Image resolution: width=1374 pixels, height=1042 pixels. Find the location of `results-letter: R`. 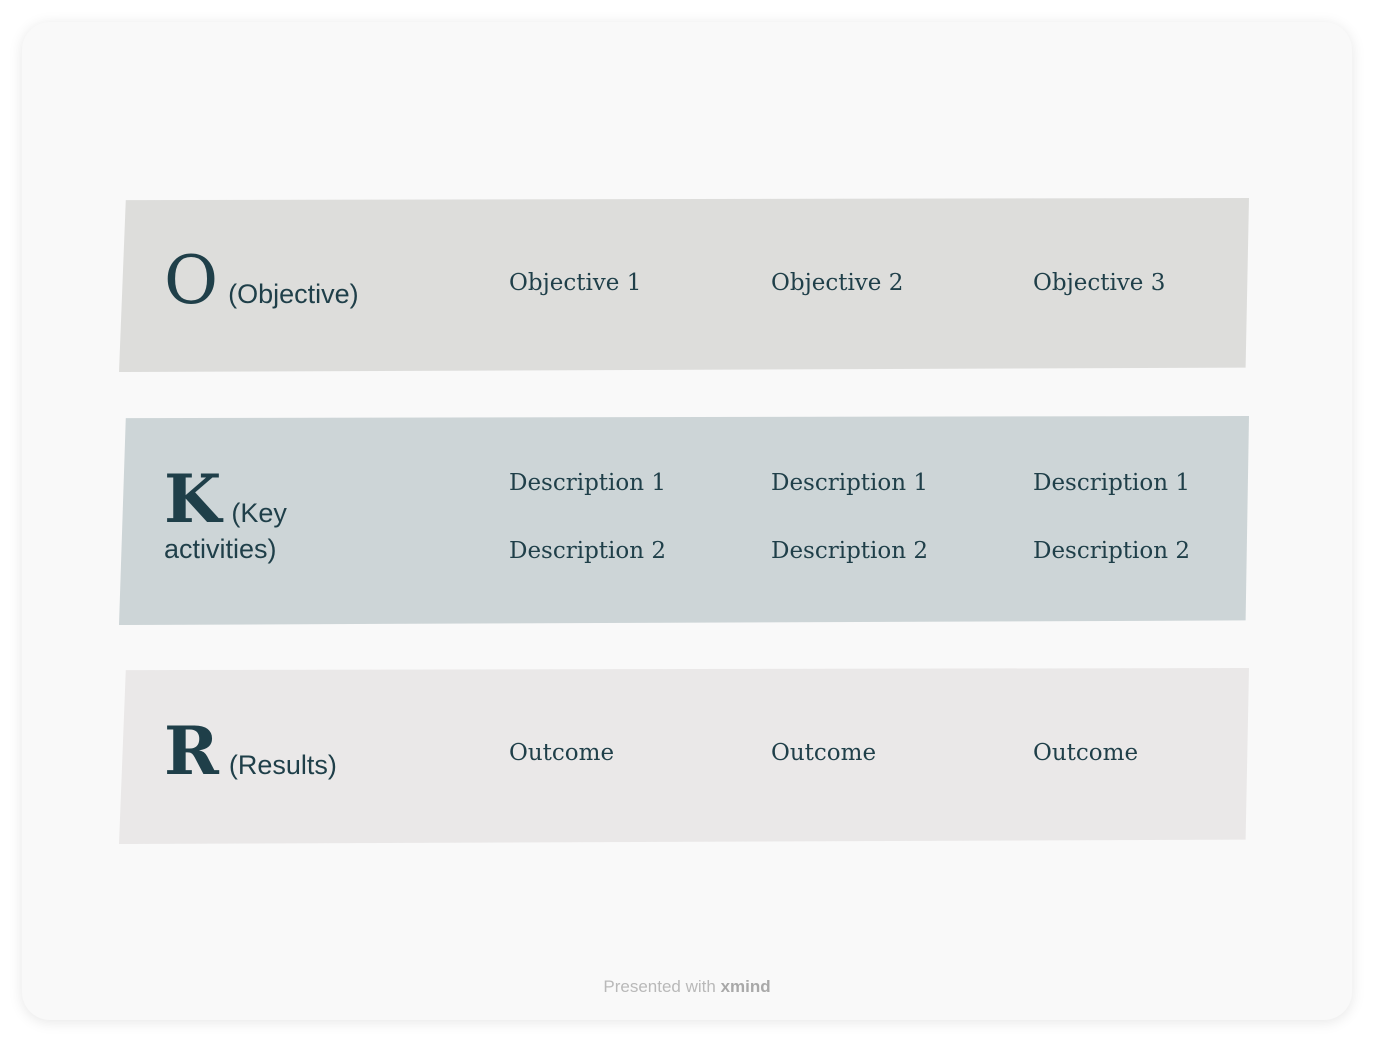

results-letter: R is located at coordinates (191, 751).